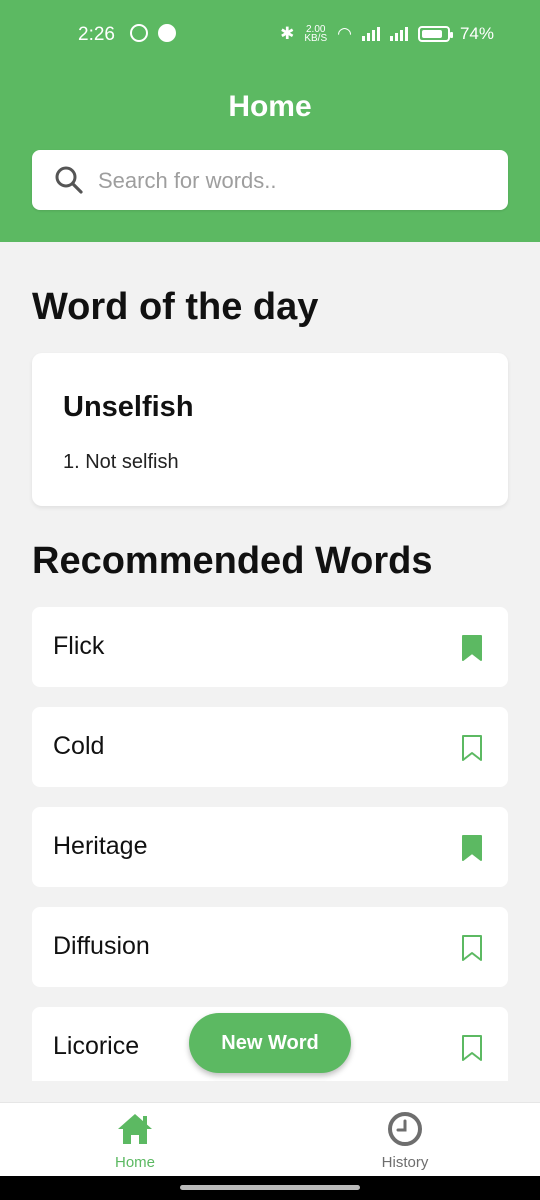 This screenshot has width=540, height=1200. I want to click on status-notification-icons, so click(153, 33).